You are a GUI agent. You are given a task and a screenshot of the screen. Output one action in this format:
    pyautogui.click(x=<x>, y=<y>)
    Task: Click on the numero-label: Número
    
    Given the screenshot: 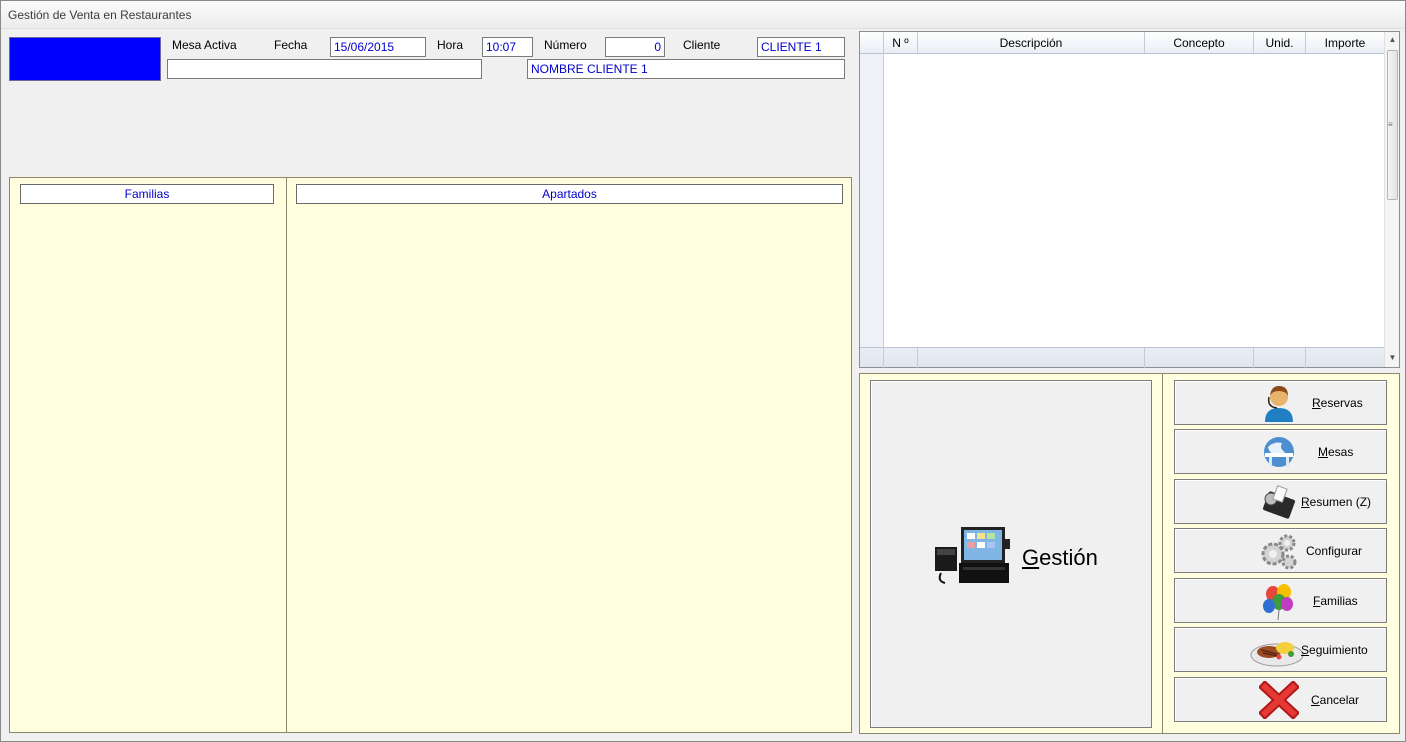 What is the action you would take?
    pyautogui.click(x=565, y=45)
    